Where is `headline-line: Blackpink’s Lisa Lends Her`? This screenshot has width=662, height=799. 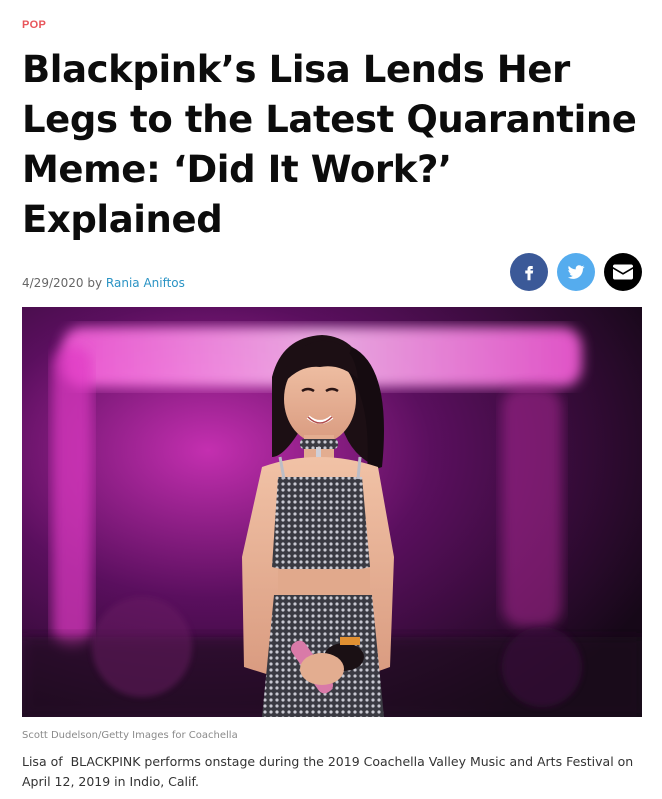 headline-line: Blackpink’s Lisa Lends Her is located at coordinates (296, 69).